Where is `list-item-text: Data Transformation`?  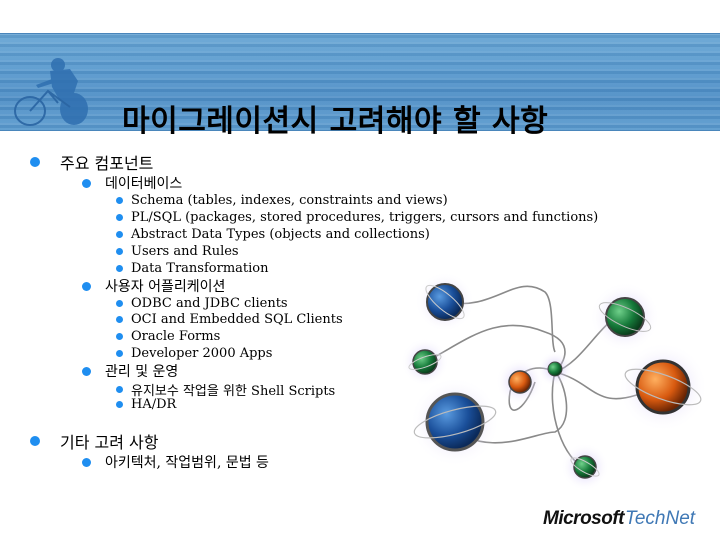
list-item-text: Data Transformation is located at coordinates (200, 268).